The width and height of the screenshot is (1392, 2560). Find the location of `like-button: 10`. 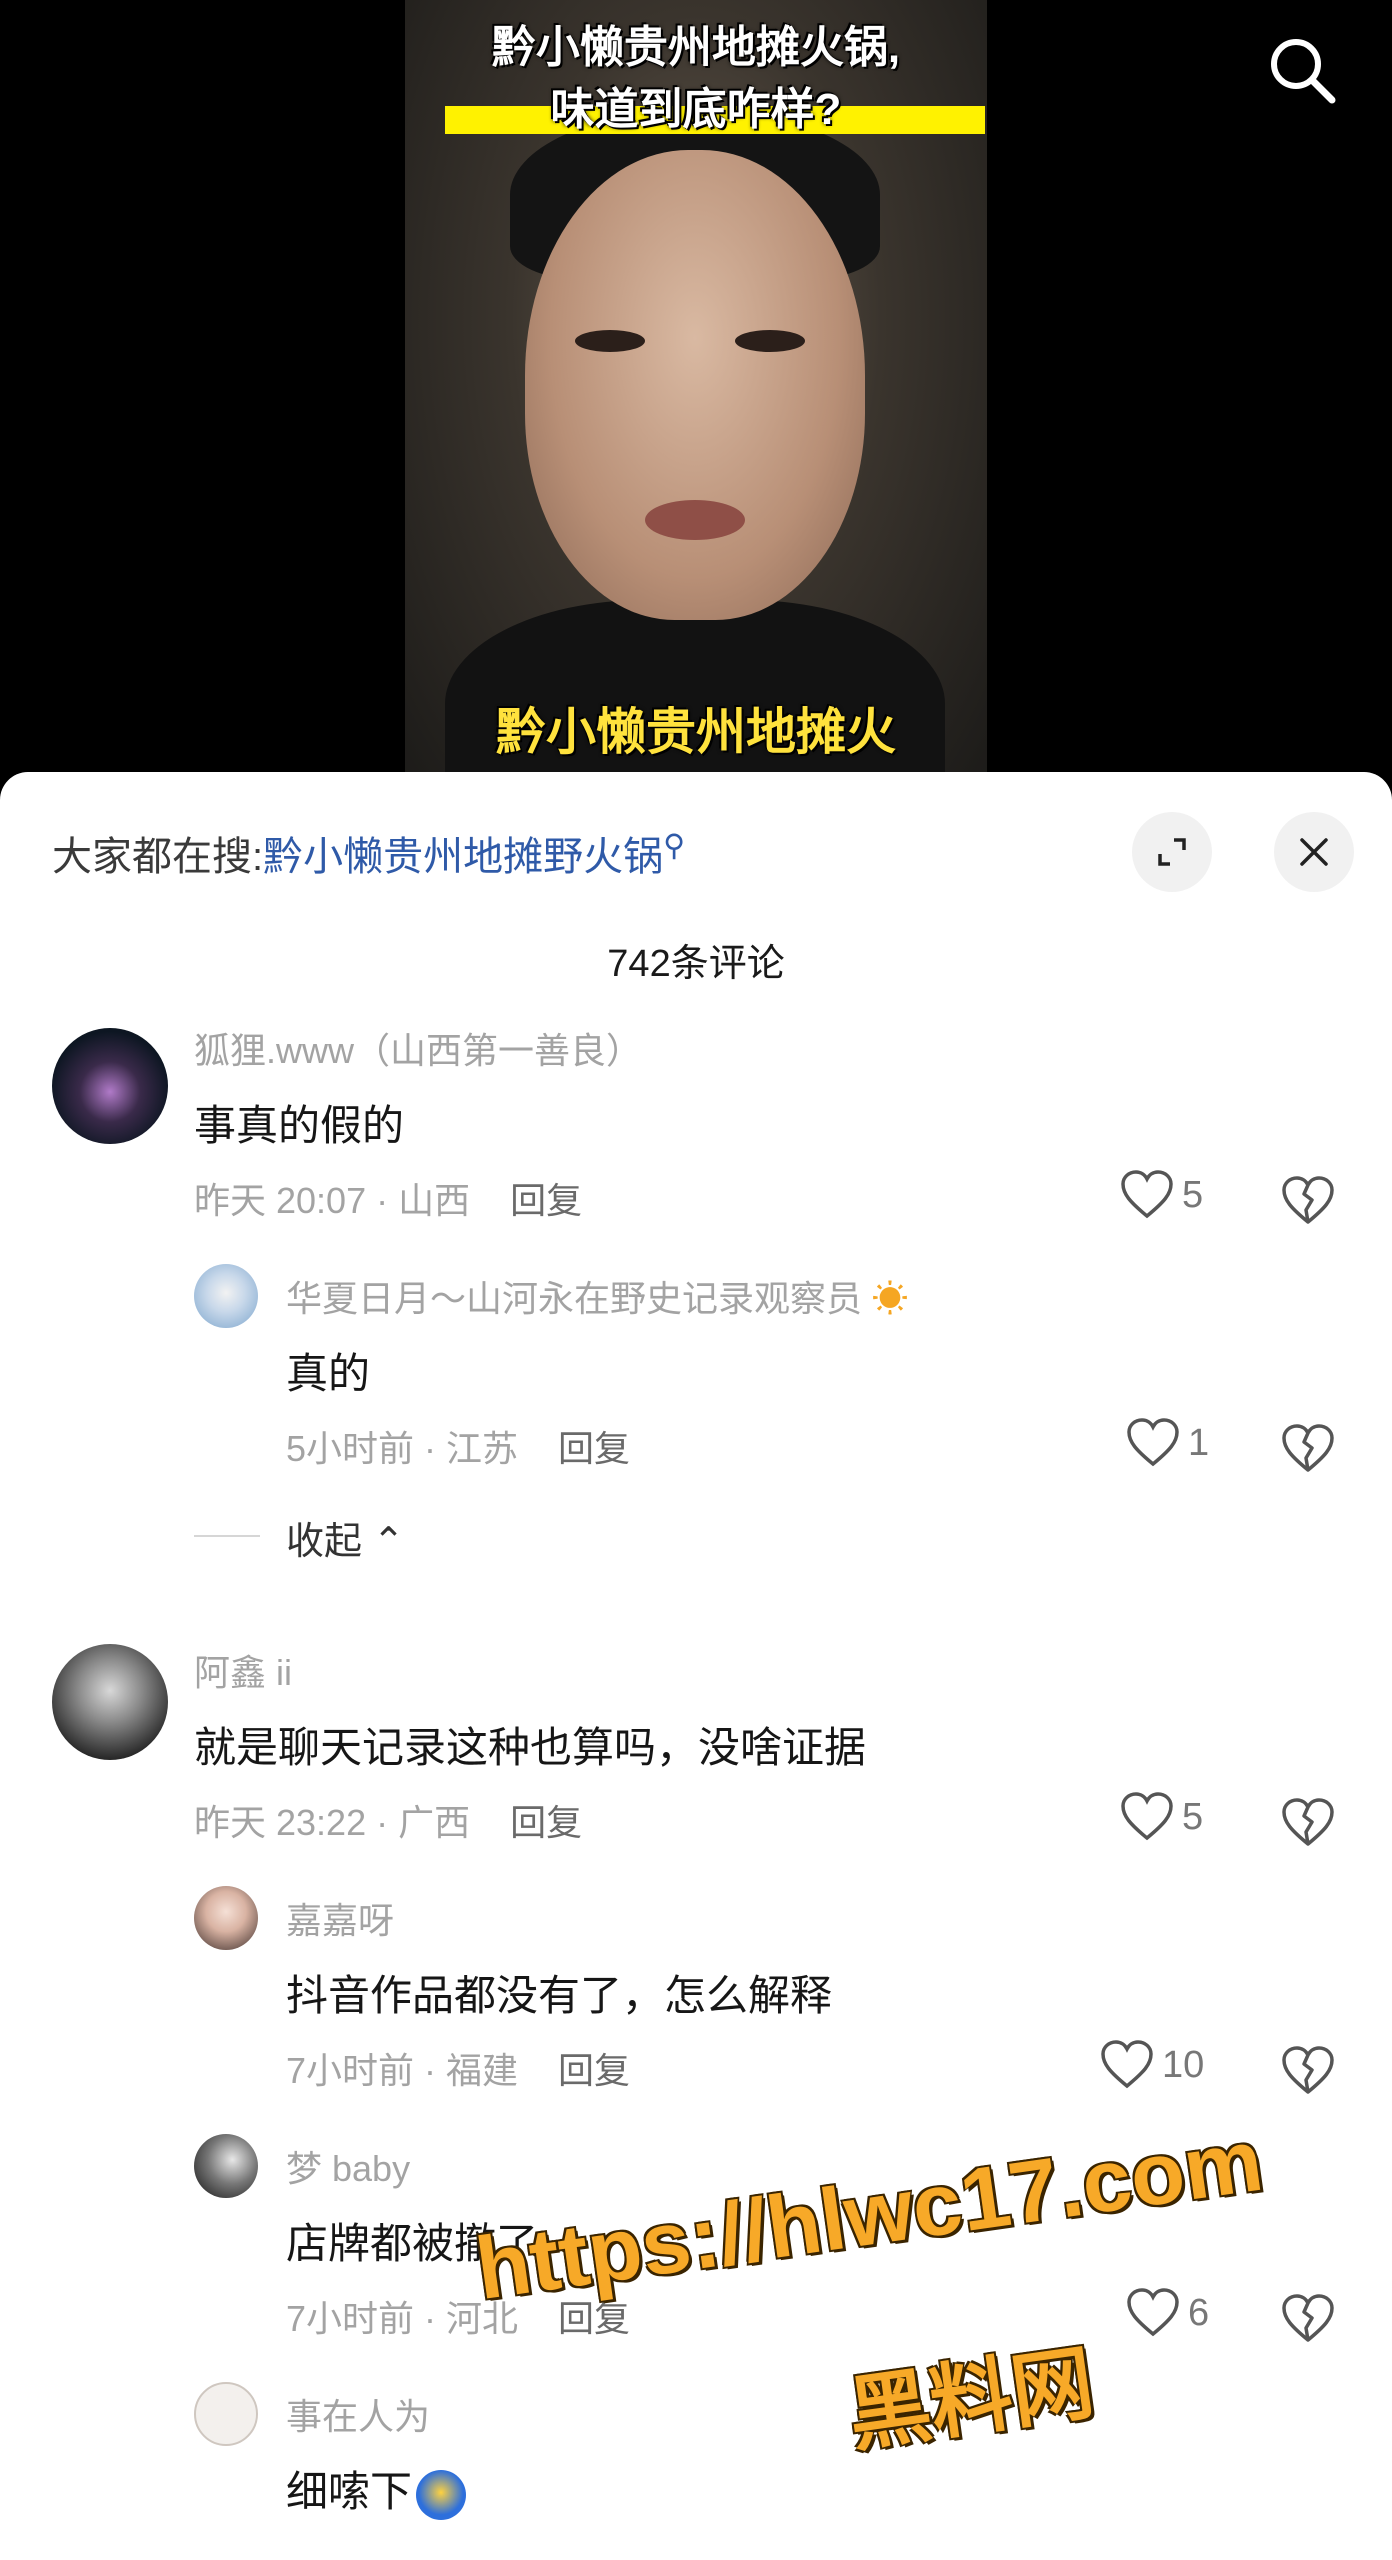

like-button: 10 is located at coordinates (1152, 2065).